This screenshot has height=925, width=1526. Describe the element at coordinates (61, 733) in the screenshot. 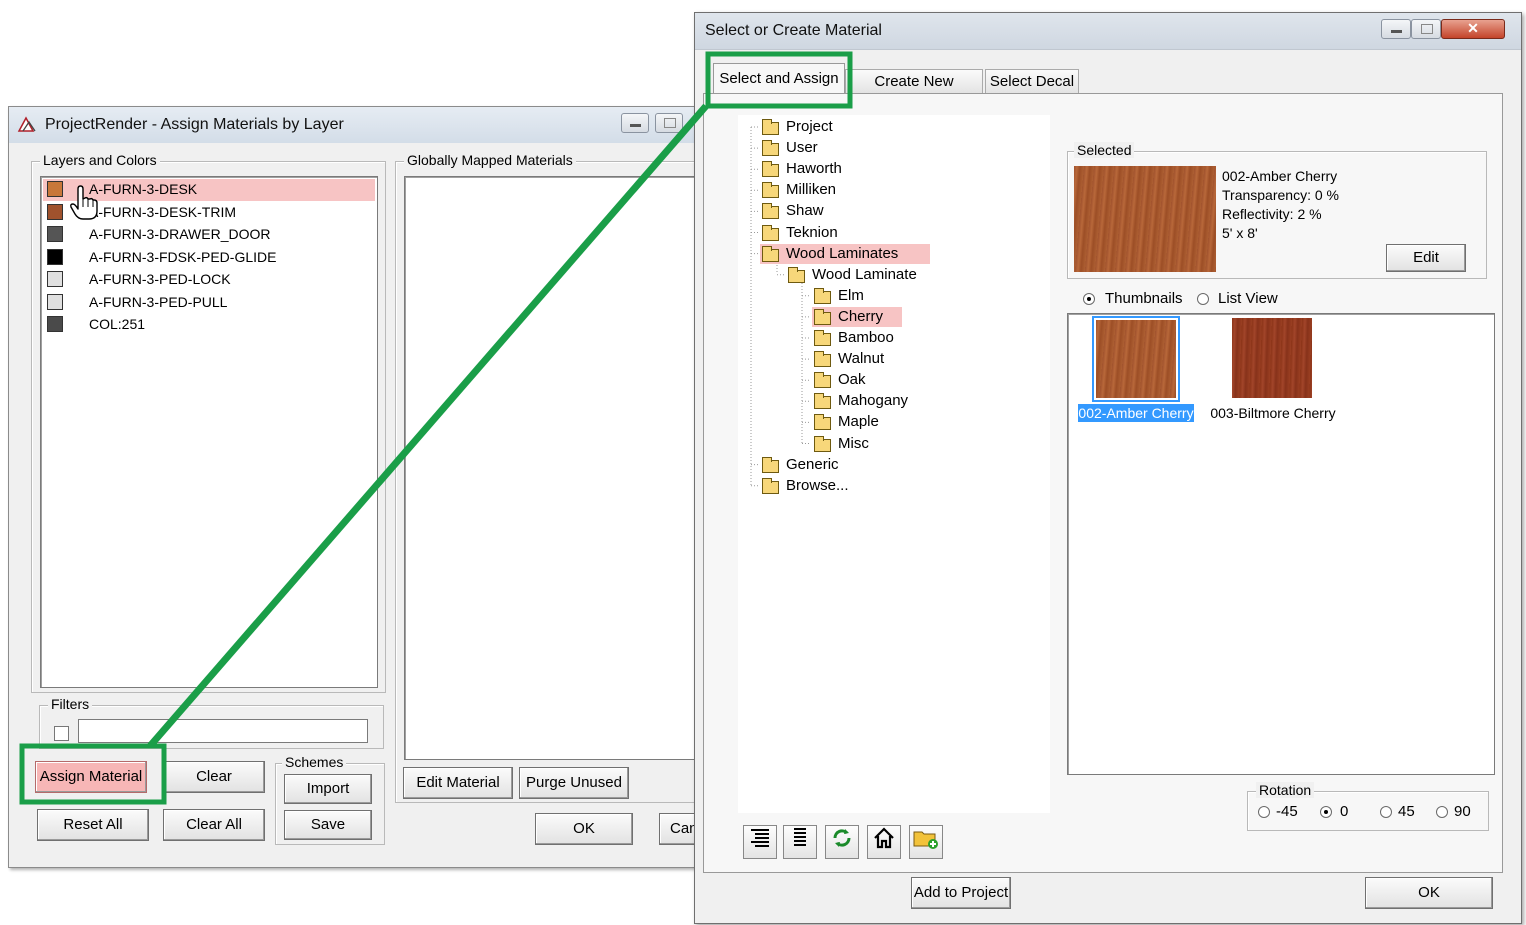

I see `filter-checkbox` at that location.